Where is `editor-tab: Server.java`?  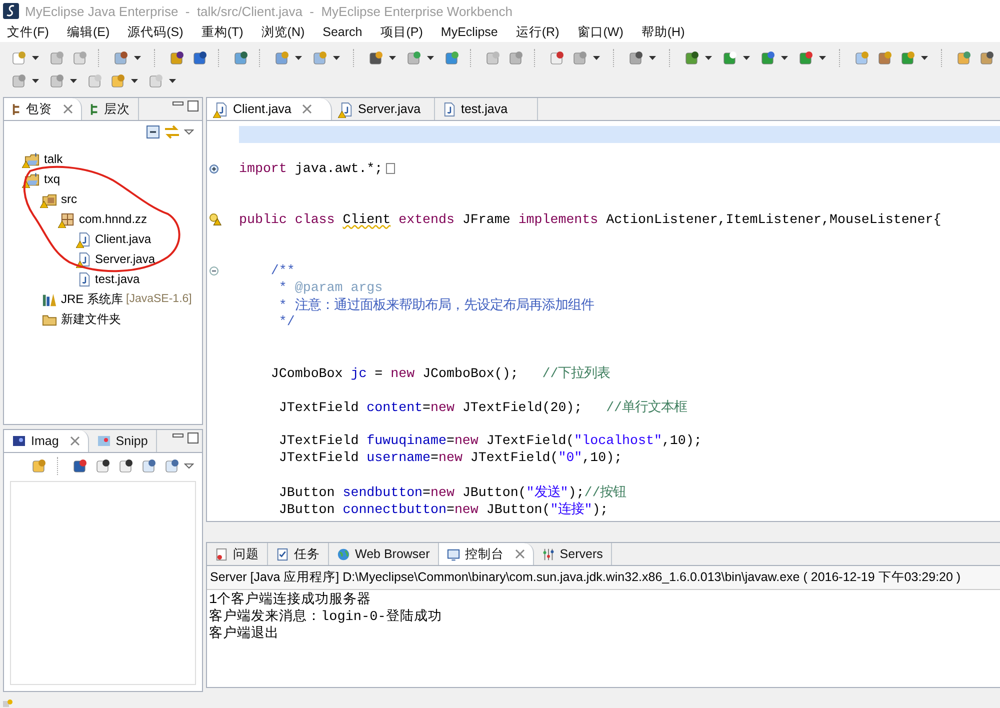
editor-tab: Server.java is located at coordinates (383, 109).